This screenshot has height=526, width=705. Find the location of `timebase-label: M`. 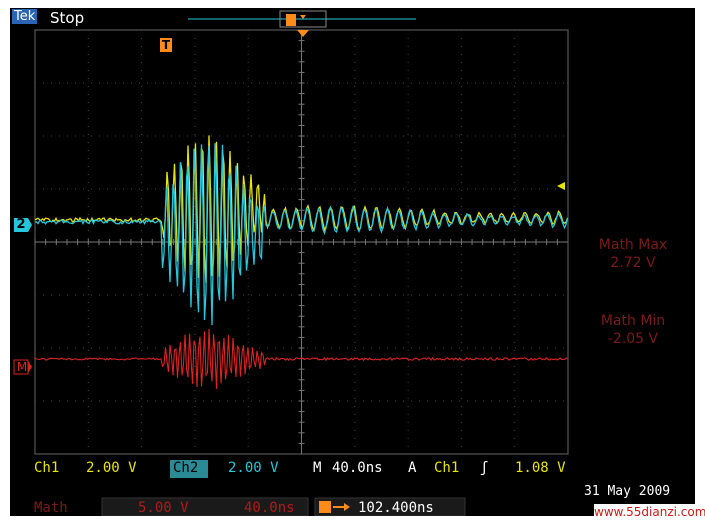

timebase-label: M is located at coordinates (317, 468).